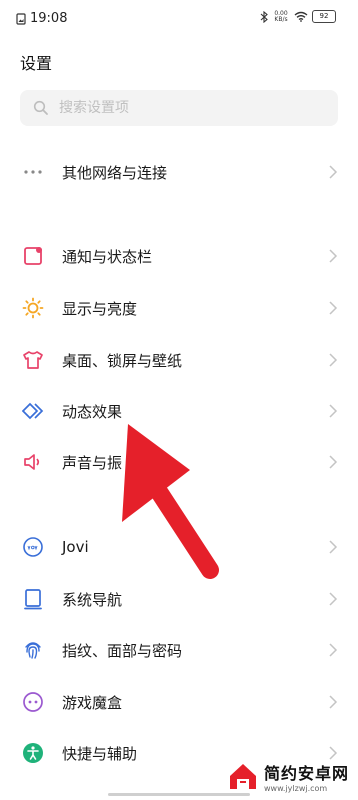 The width and height of the screenshot is (358, 800). Describe the element at coordinates (49, 18) in the screenshot. I see `status-time: 19:08` at that location.